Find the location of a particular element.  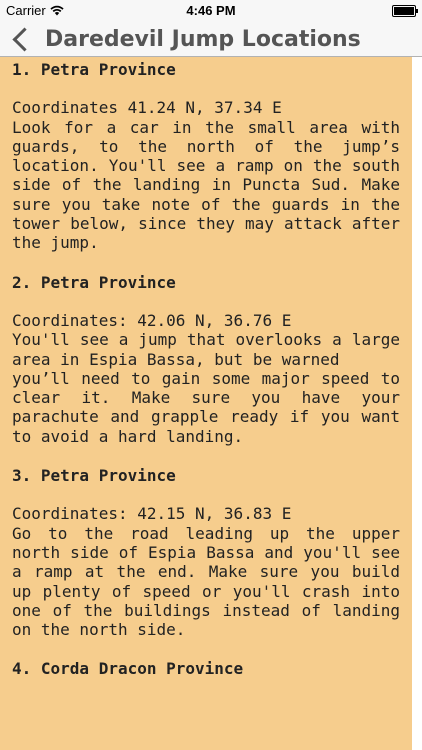

right-edge-strip is located at coordinates (417, 403).